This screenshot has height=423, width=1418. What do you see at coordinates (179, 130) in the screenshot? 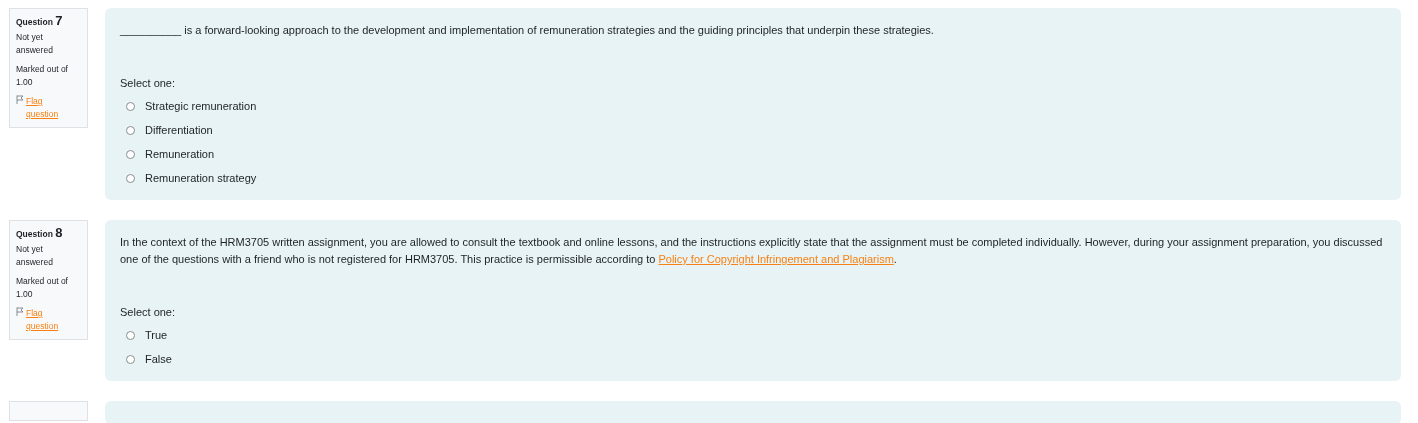
I see `option-label: Differentiation` at bounding box center [179, 130].